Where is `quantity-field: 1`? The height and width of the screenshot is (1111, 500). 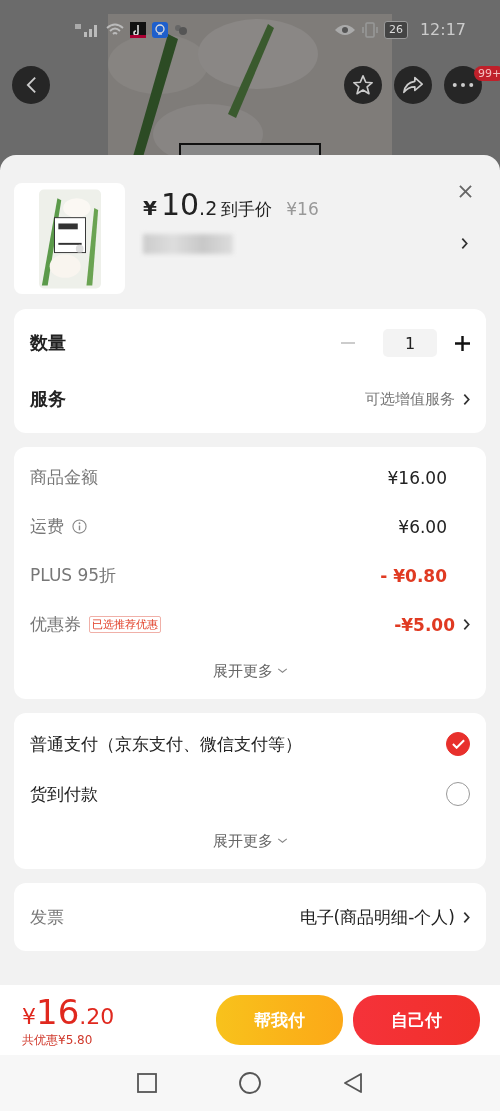
quantity-field: 1 is located at coordinates (410, 343).